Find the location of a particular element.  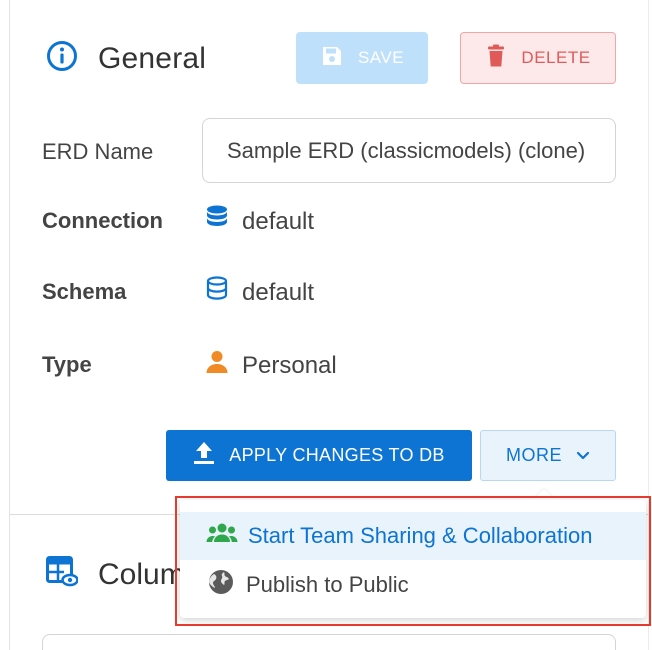

database-outline-icon is located at coordinates (217, 292).